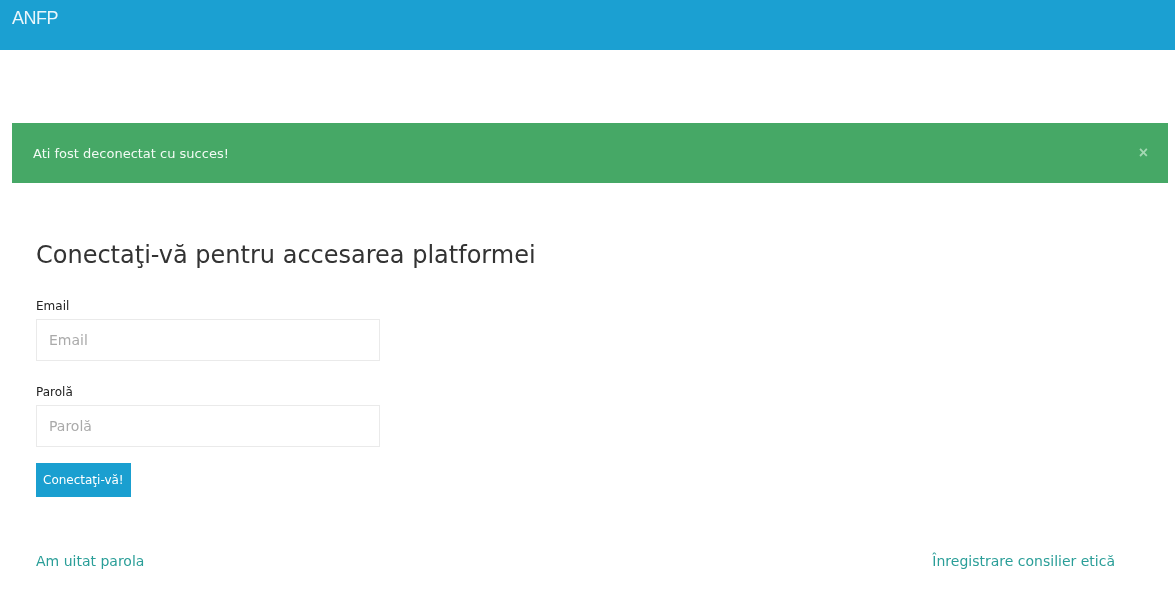 The image size is (1175, 600). Describe the element at coordinates (90, 561) in the screenshot. I see `link: Am uitat parola` at that location.